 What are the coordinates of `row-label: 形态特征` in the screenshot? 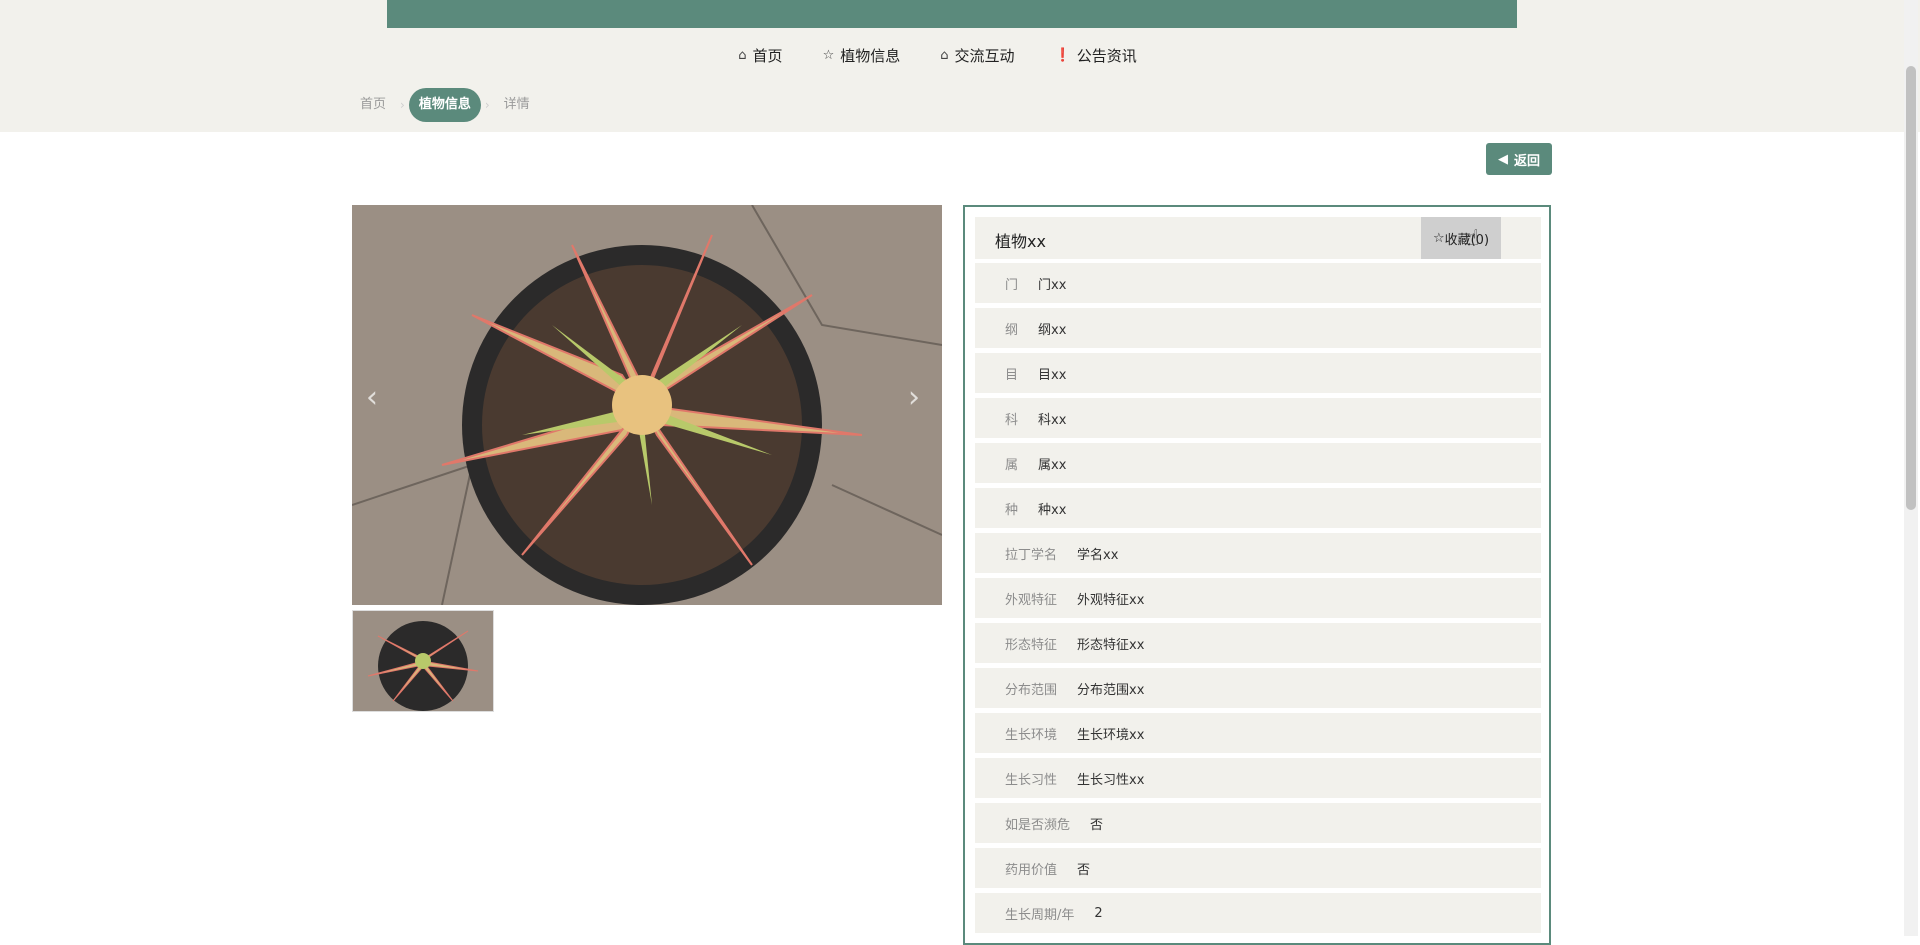 It's located at (1031, 645).